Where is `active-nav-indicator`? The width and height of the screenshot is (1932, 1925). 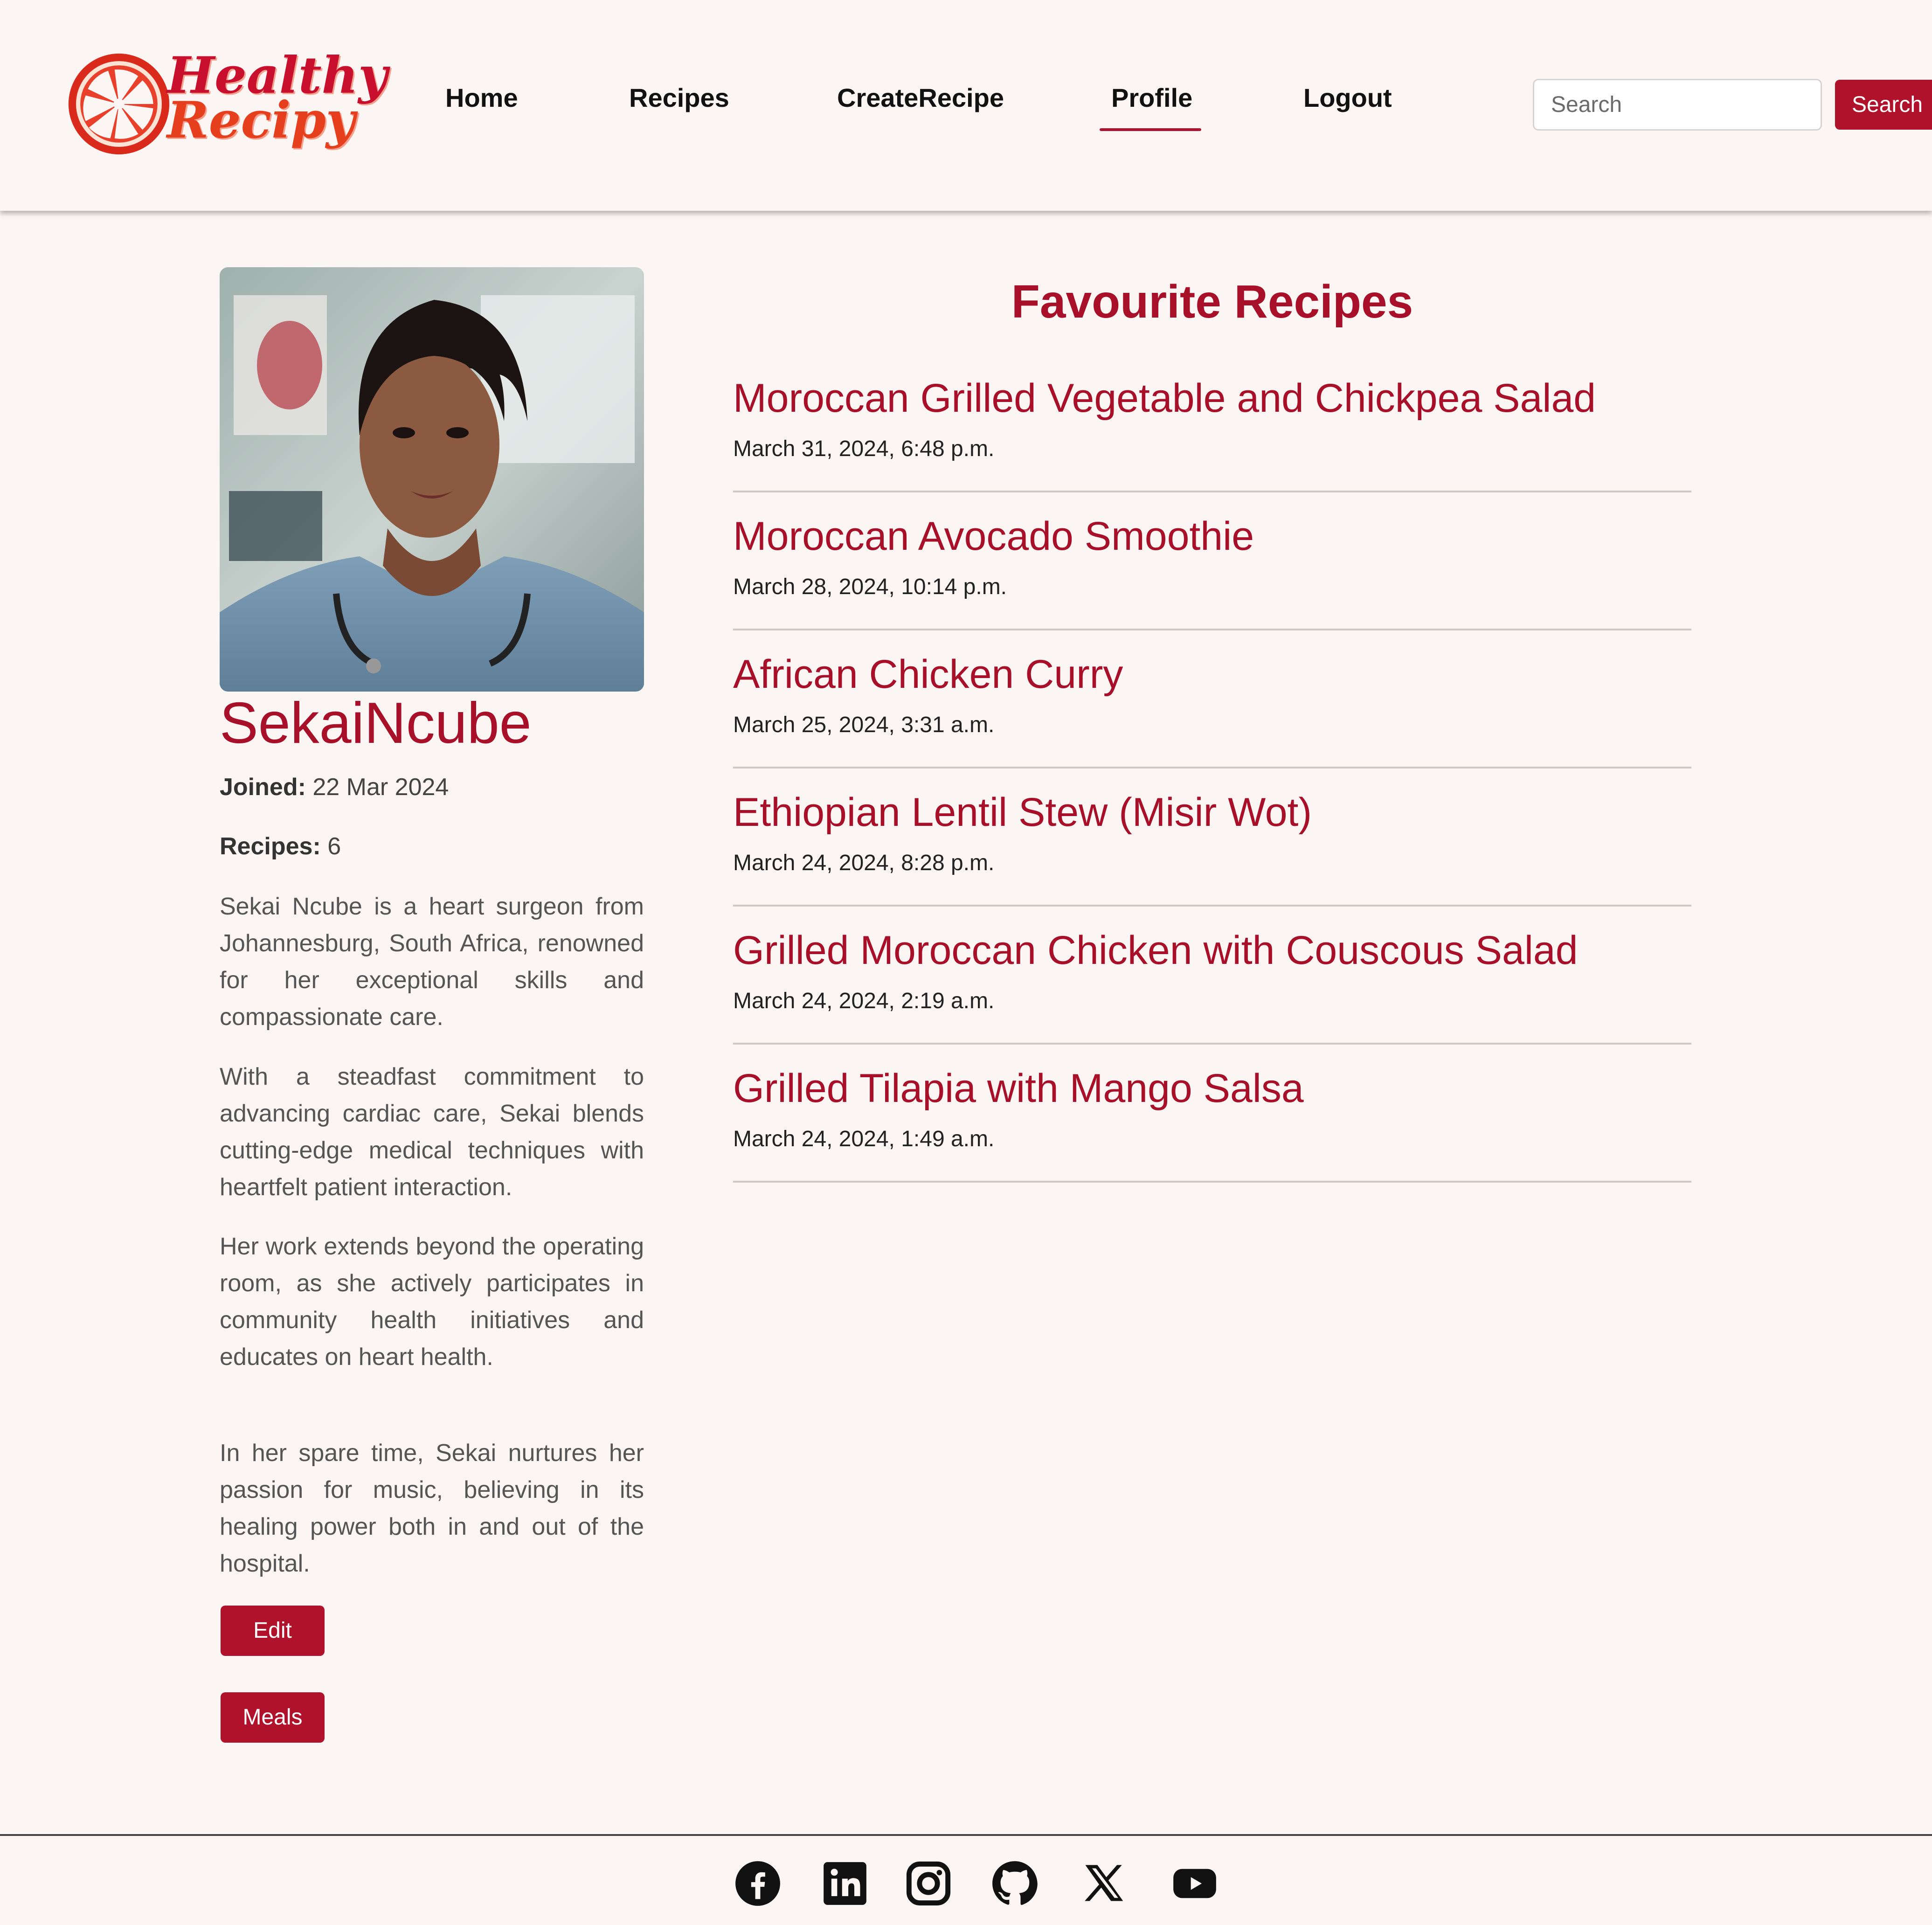
active-nav-indicator is located at coordinates (1150, 129).